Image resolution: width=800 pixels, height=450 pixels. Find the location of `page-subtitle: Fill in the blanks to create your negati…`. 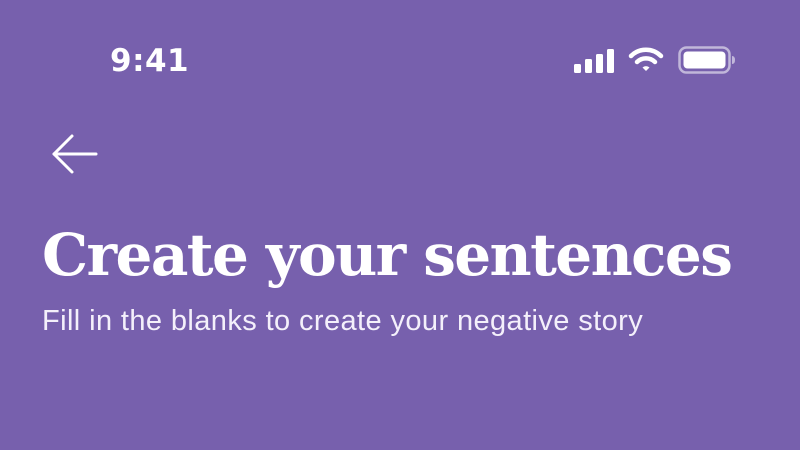

page-subtitle: Fill in the blanks to create your negati… is located at coordinates (343, 321).